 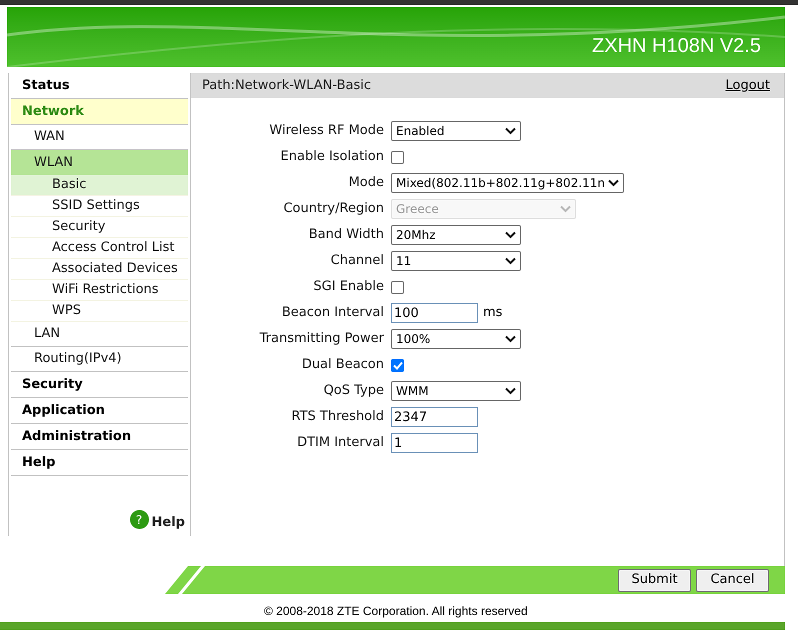 What do you see at coordinates (337, 417) in the screenshot?
I see `field-label: RTS Threshold` at bounding box center [337, 417].